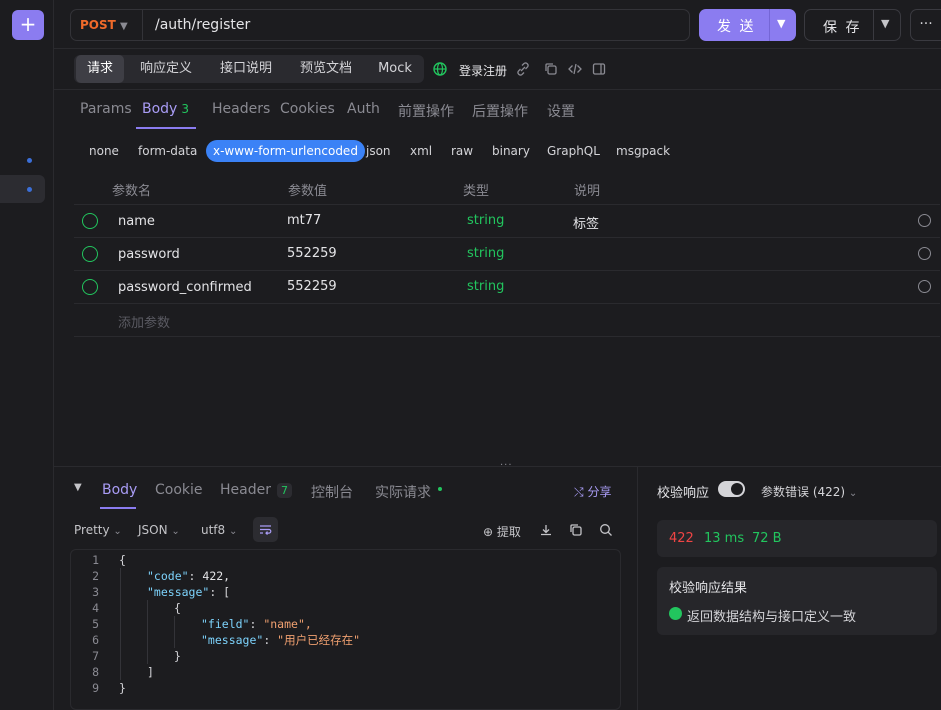  Describe the element at coordinates (246, 69) in the screenshot. I see `seg-api-doc: 接口说明` at that location.